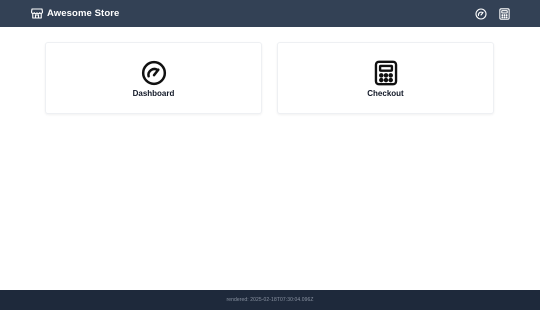  I want to click on dashboard-card: Dashboard, so click(153, 78).